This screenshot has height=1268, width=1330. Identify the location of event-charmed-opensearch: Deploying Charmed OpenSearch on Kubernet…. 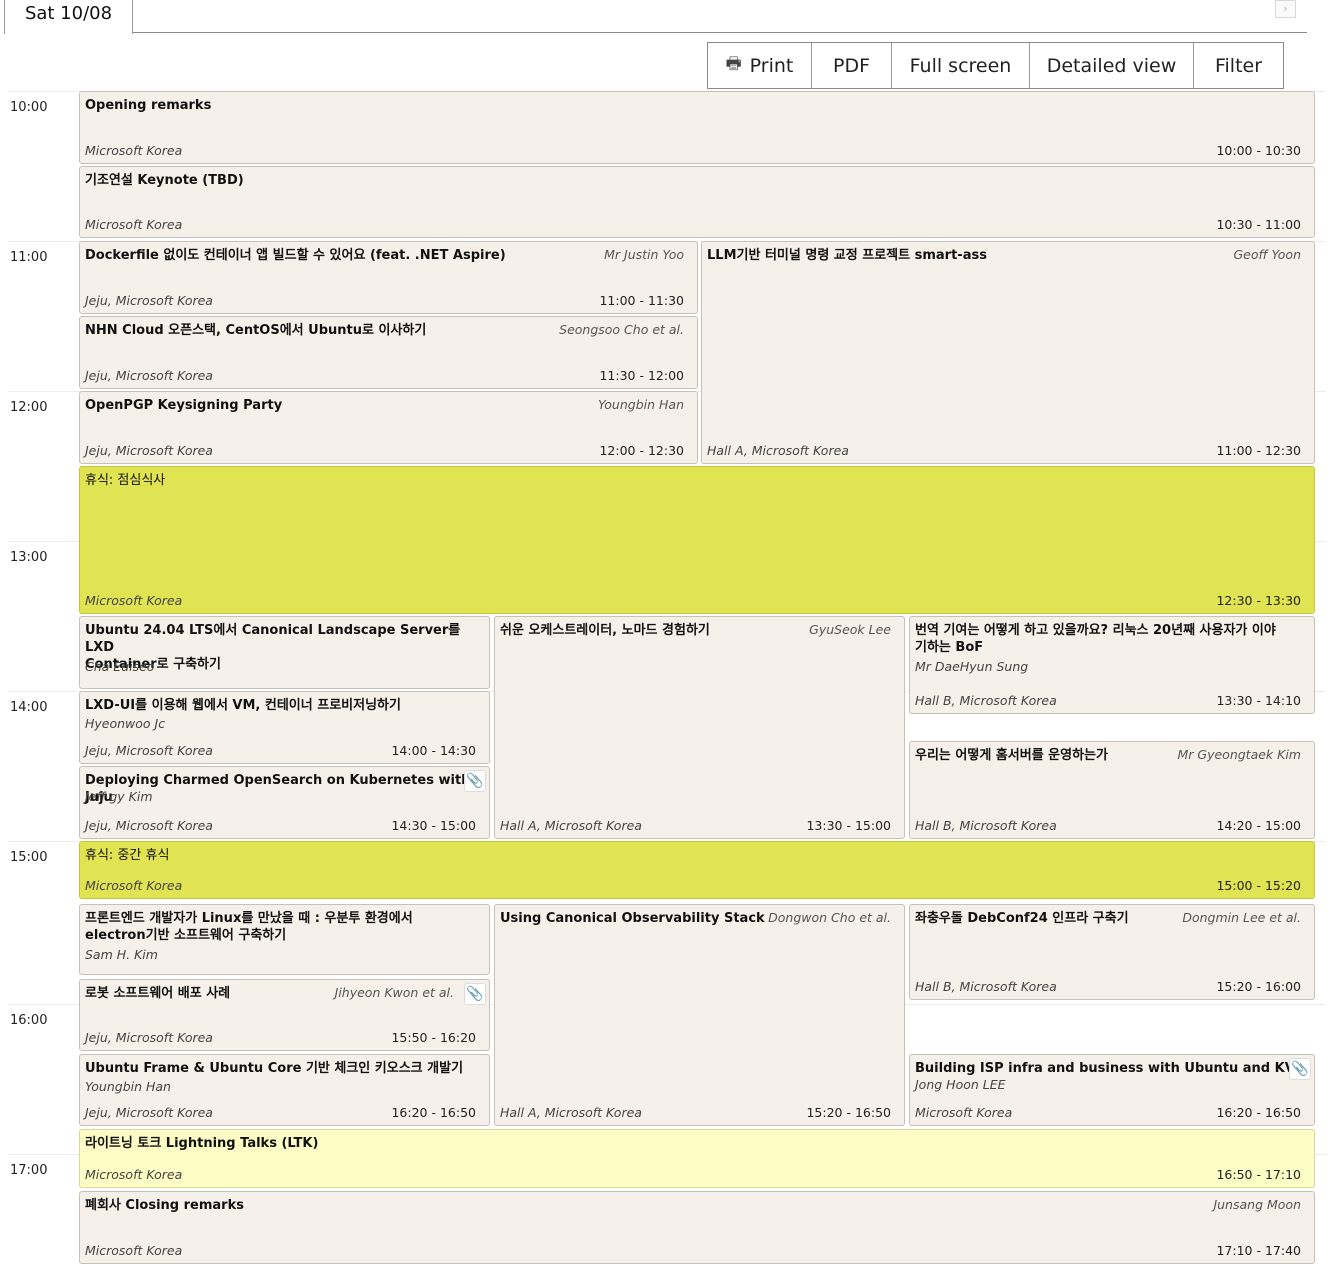
(284, 802).